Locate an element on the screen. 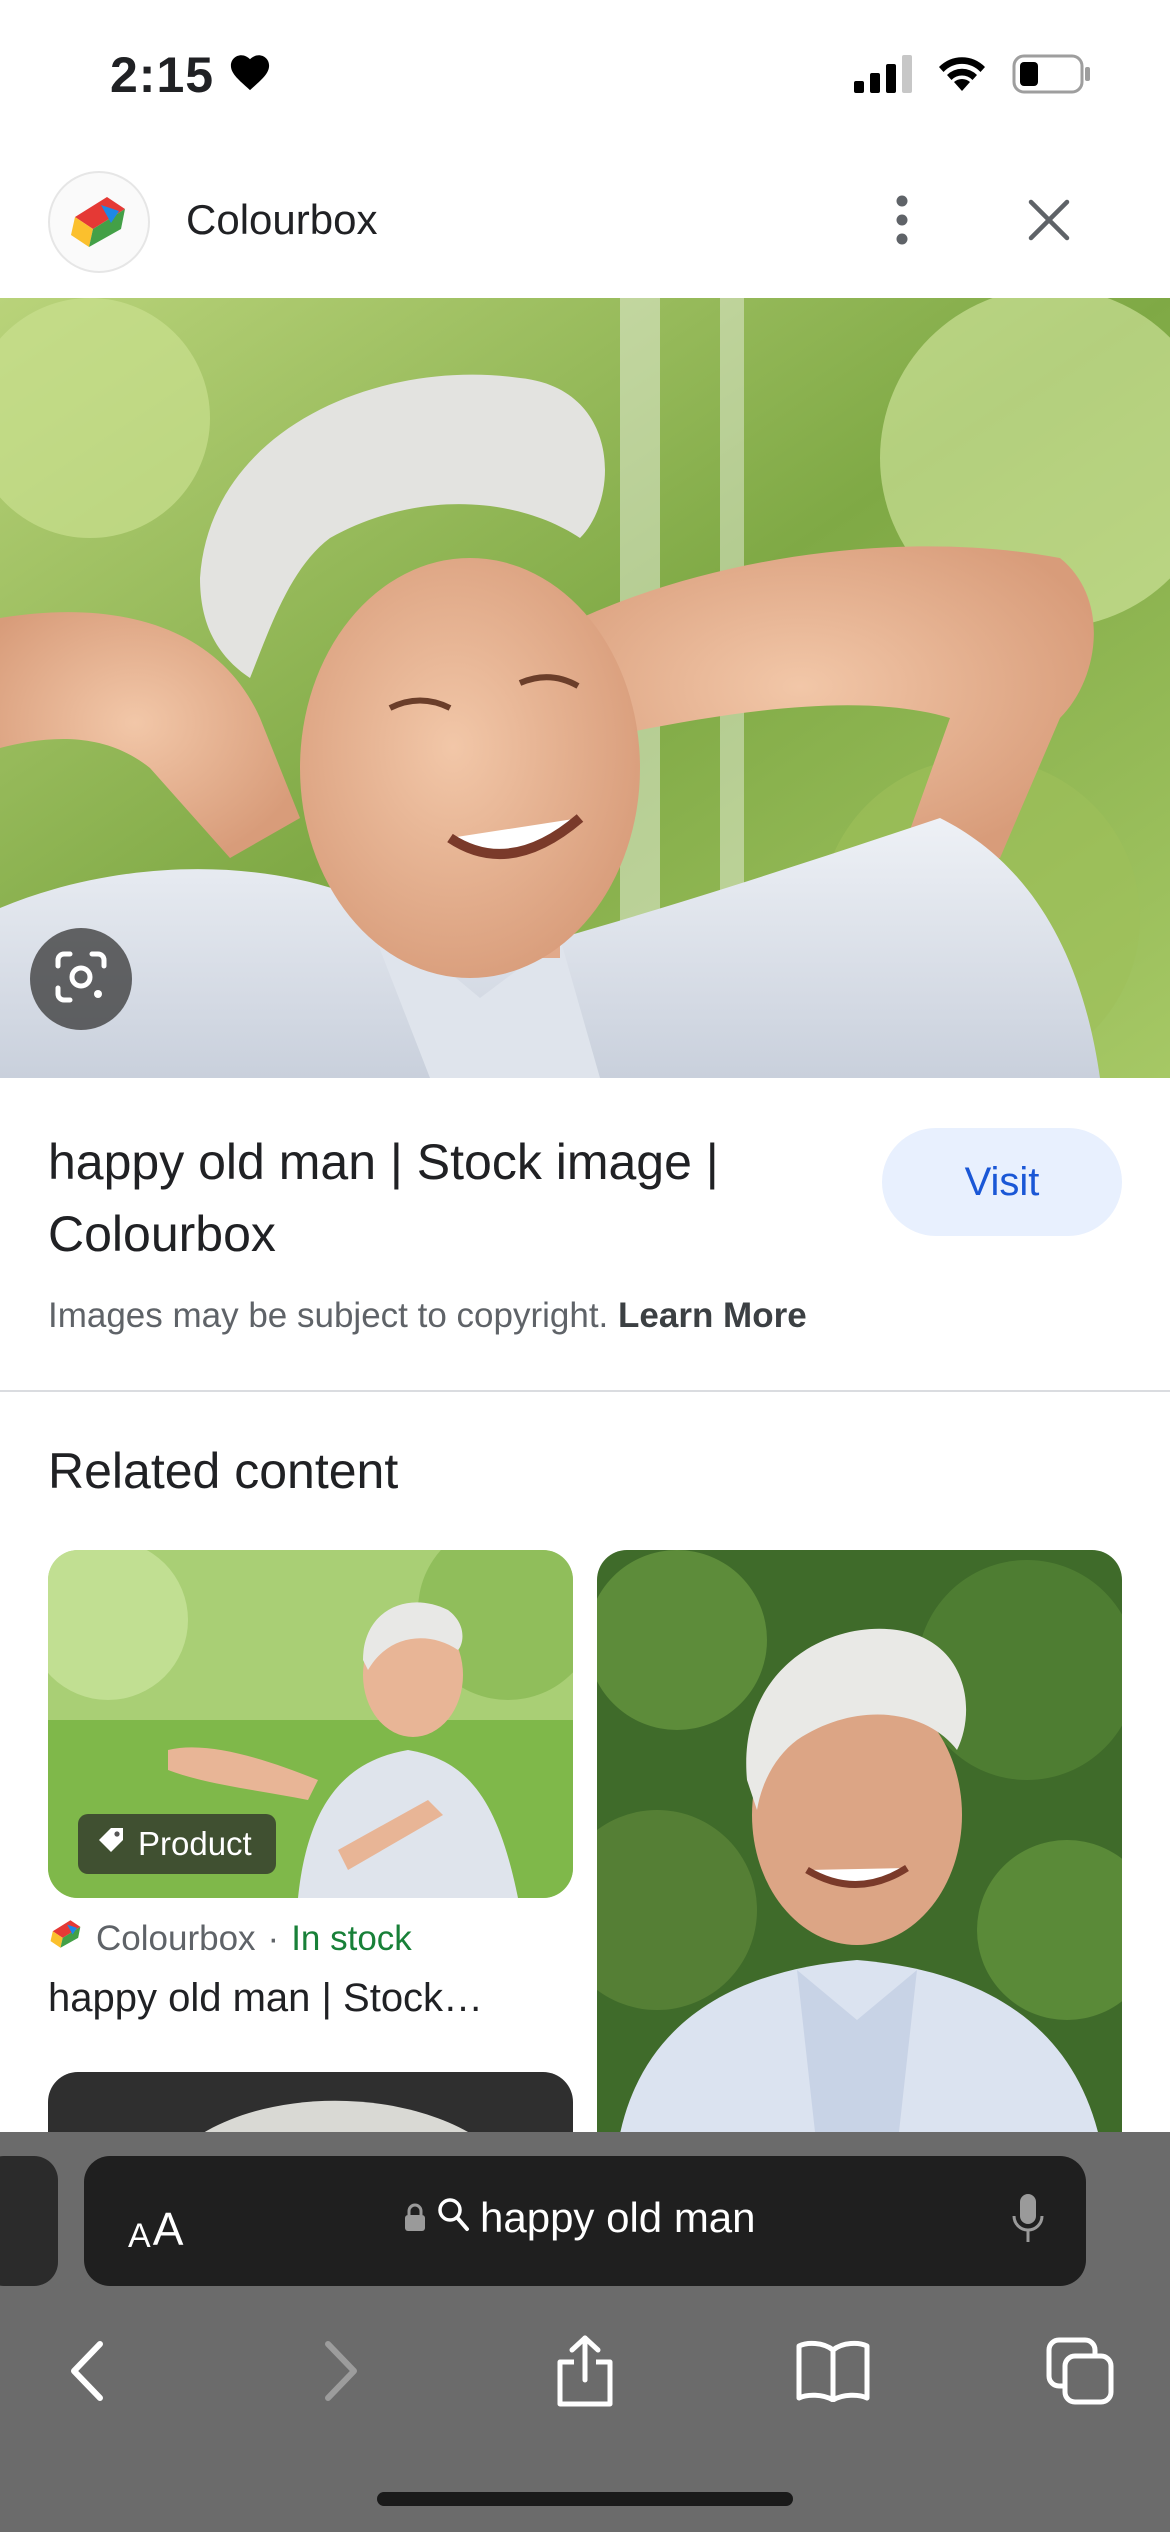 The width and height of the screenshot is (1170, 2532). product-badge: Product is located at coordinates (177, 1844).